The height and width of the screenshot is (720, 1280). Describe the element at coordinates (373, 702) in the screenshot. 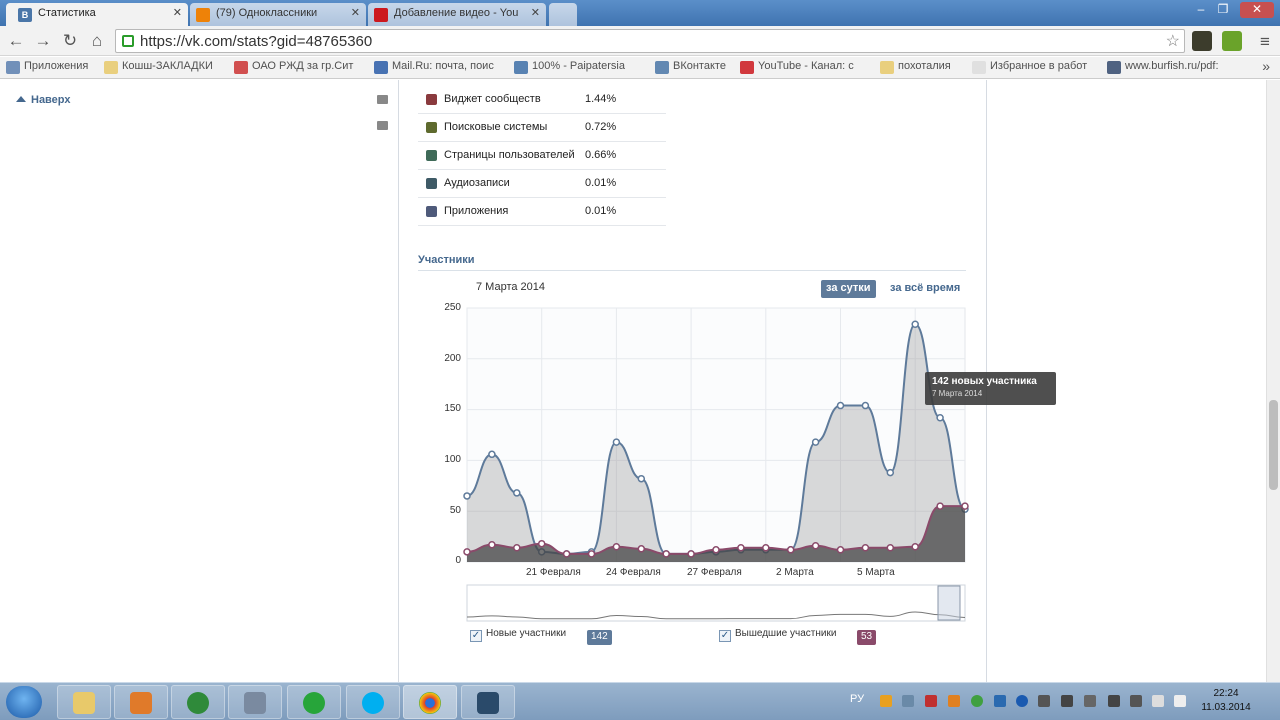

I see `taskbar-skype` at that location.